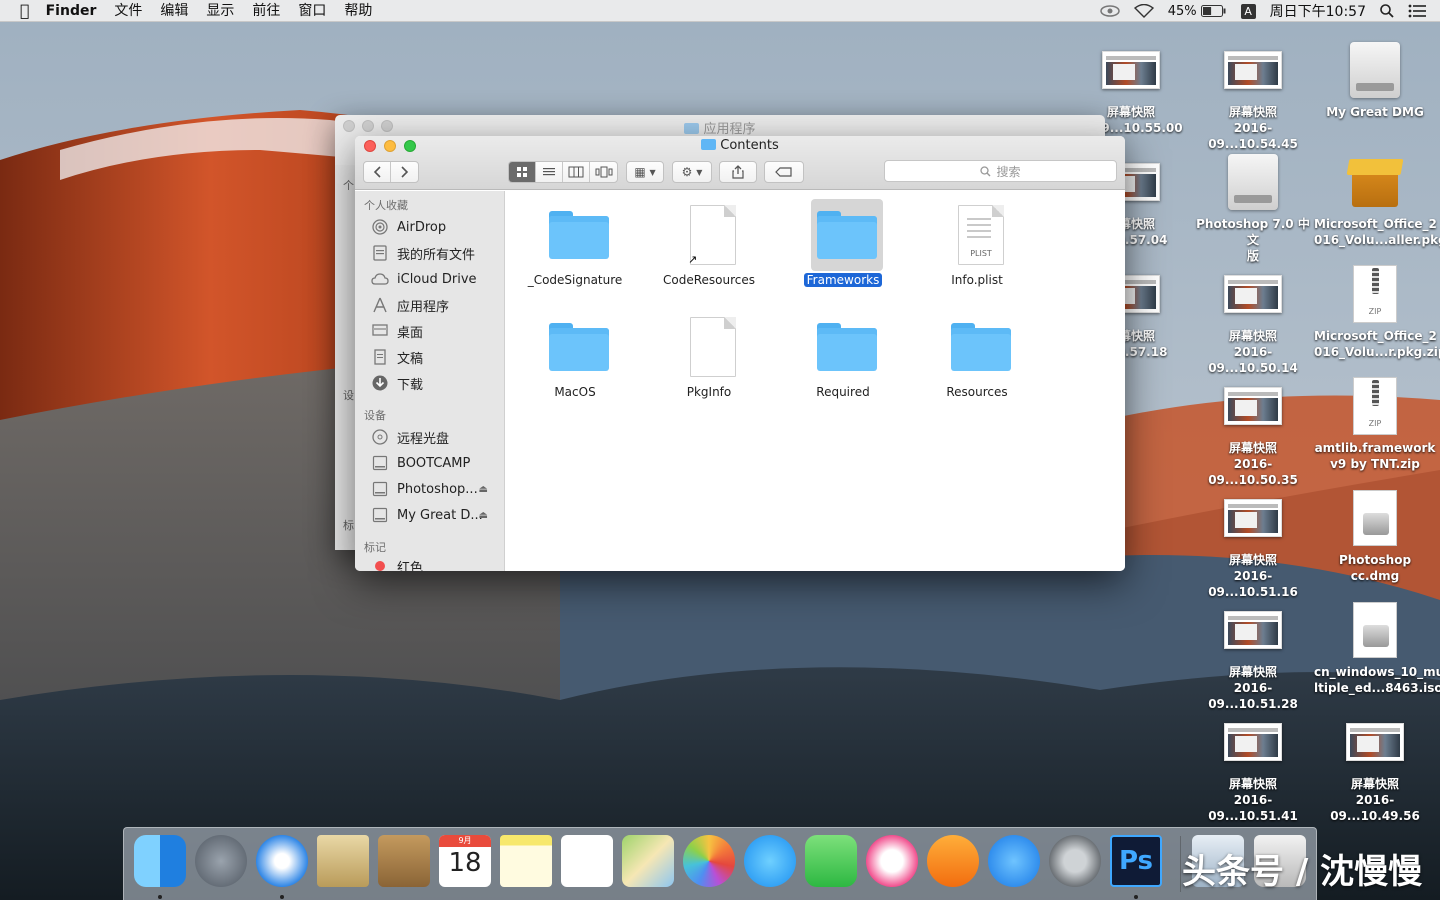 This screenshot has height=900, width=1440. What do you see at coordinates (749, 145) in the screenshot?
I see `window-title-text: Contents` at bounding box center [749, 145].